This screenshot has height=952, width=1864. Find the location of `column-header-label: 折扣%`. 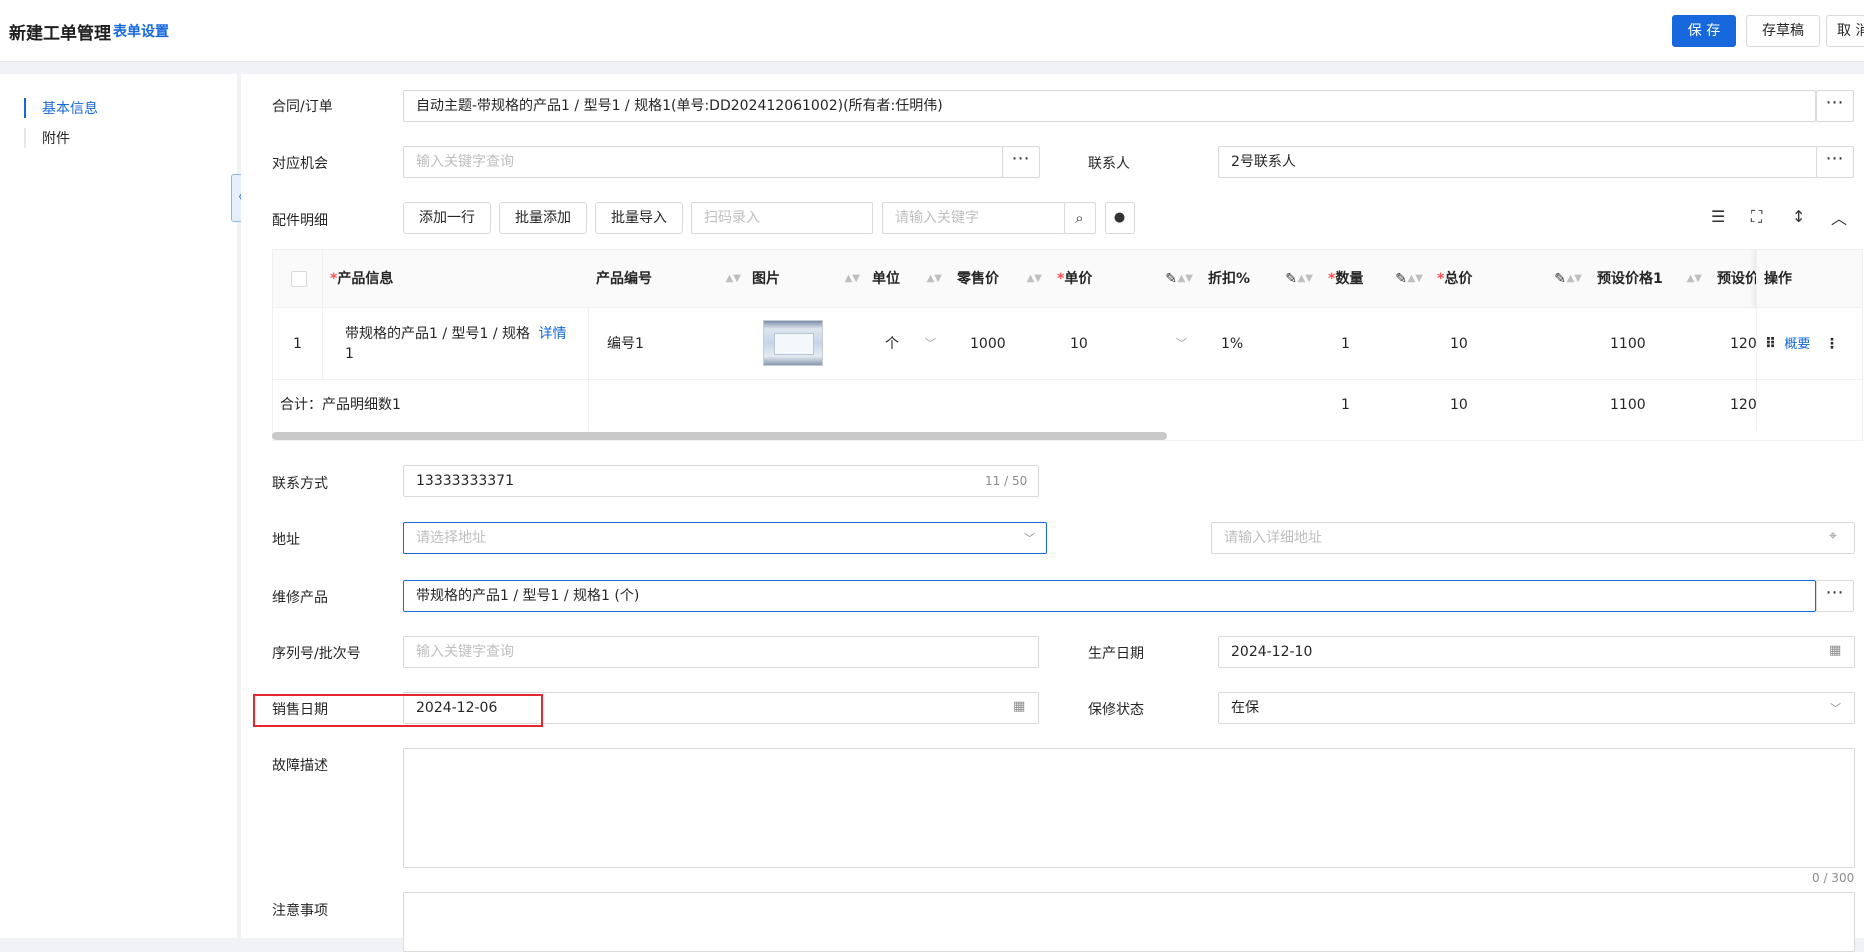

column-header-label: 折扣% is located at coordinates (1229, 279).